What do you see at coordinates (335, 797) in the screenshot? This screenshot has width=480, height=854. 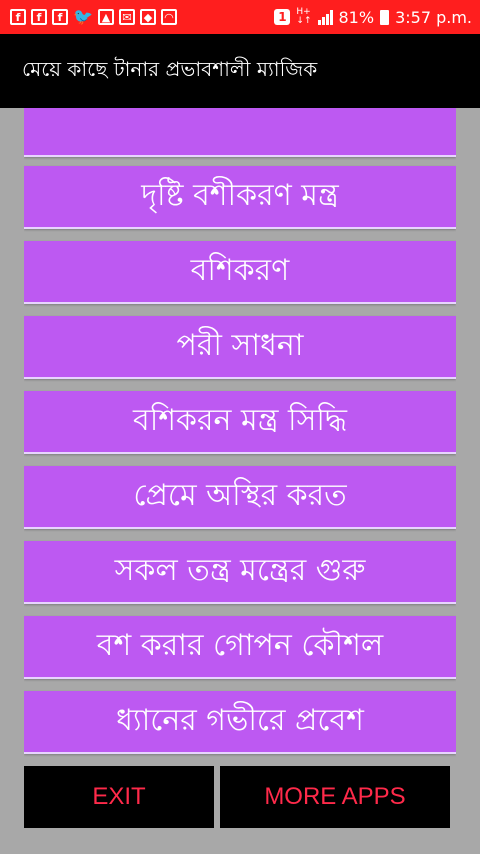 I see `more-apps-button: MORE APPS` at bounding box center [335, 797].